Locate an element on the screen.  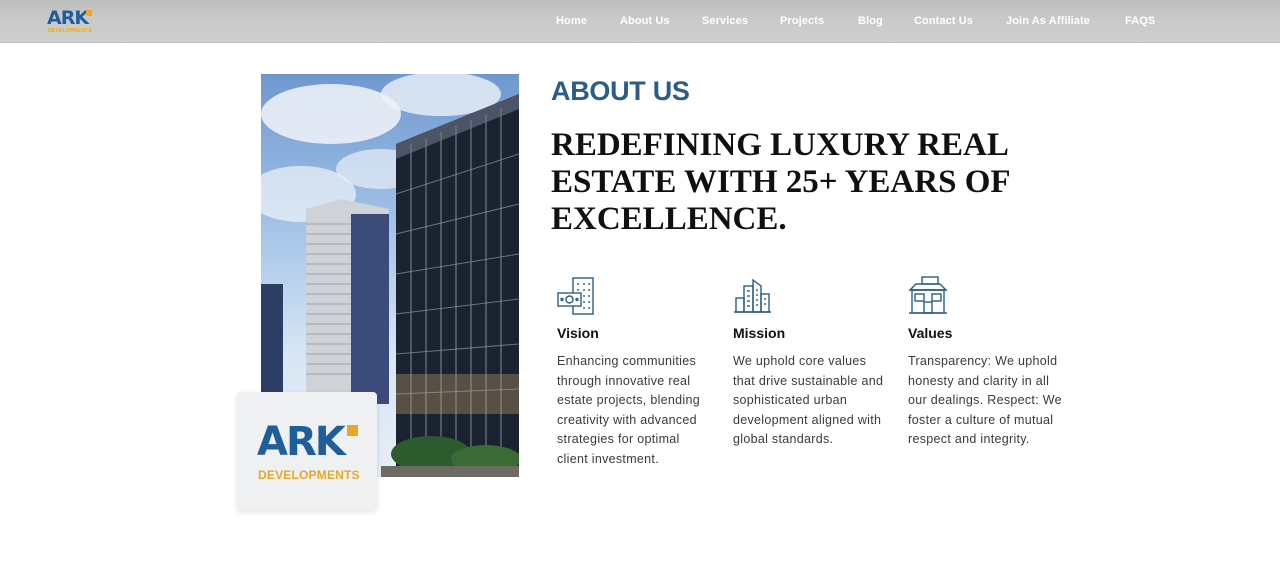
feature-title: Mission is located at coordinates (759, 333).